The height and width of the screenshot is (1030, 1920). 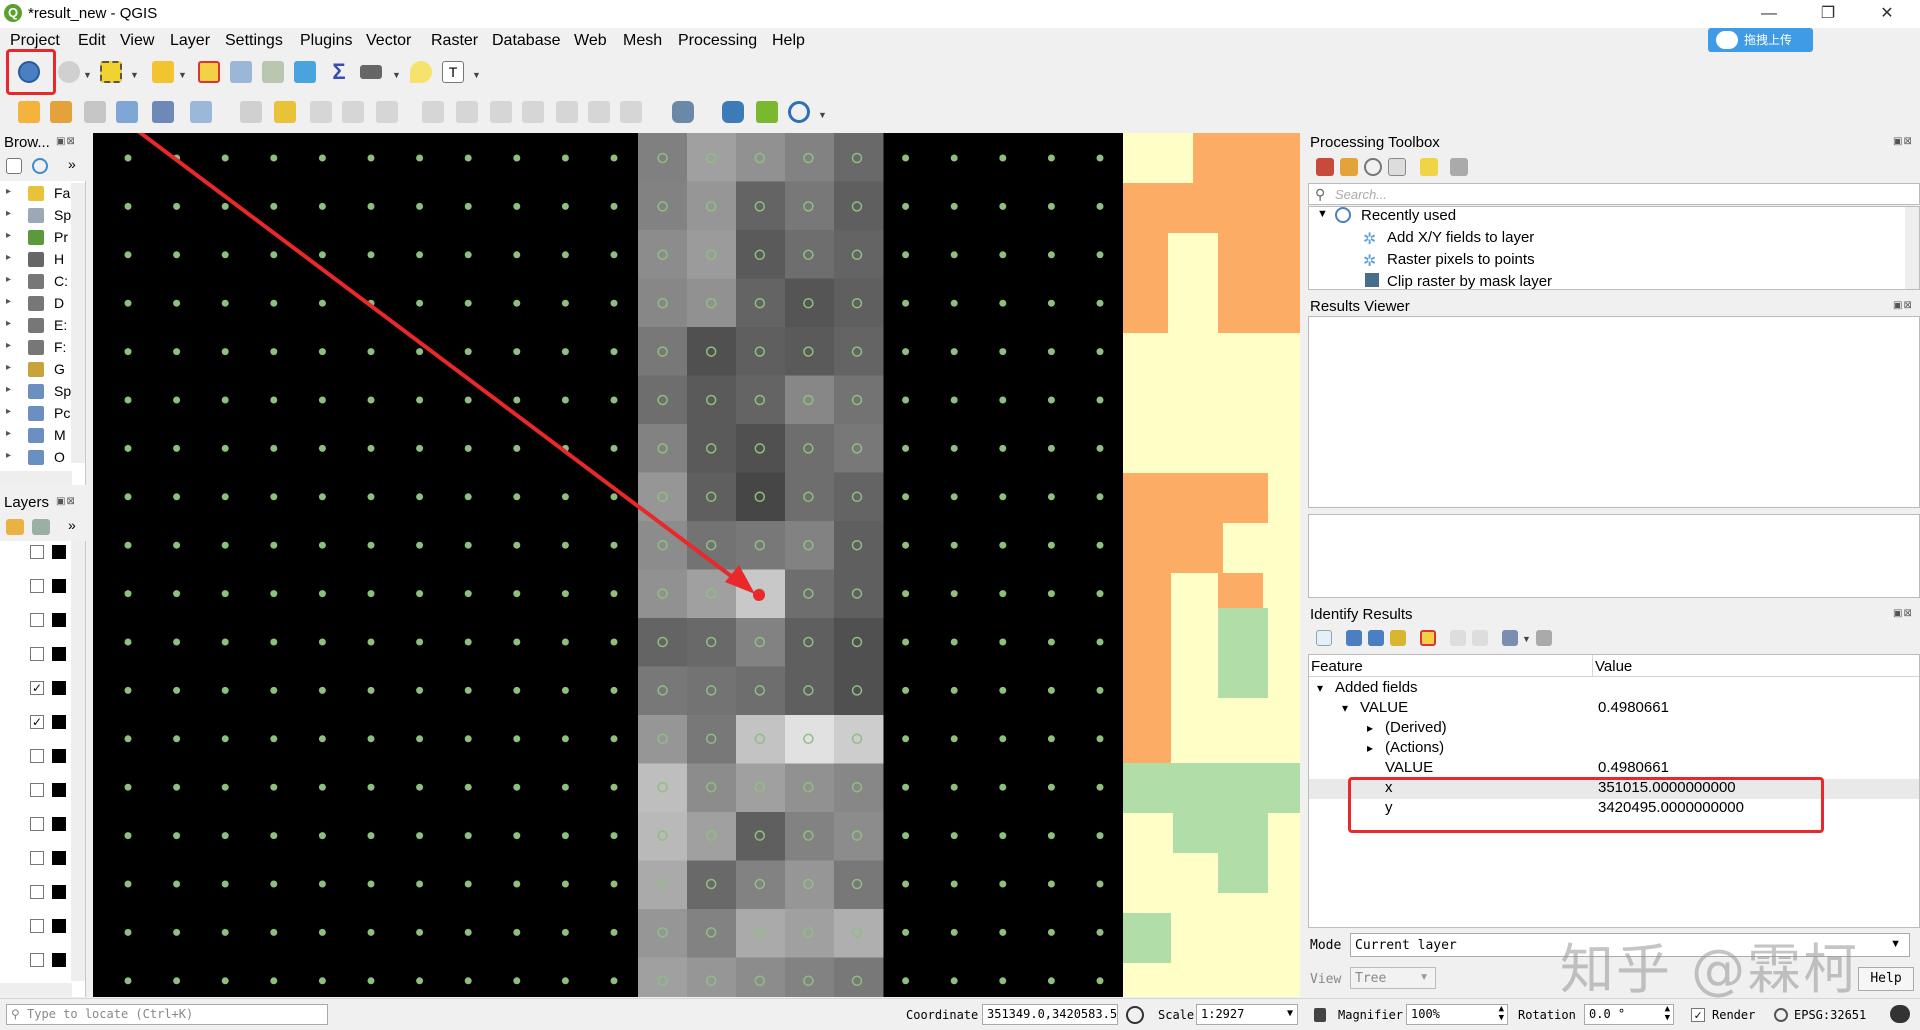 What do you see at coordinates (1830, 1015) in the screenshot?
I see `crs-button: EPSG:32651` at bounding box center [1830, 1015].